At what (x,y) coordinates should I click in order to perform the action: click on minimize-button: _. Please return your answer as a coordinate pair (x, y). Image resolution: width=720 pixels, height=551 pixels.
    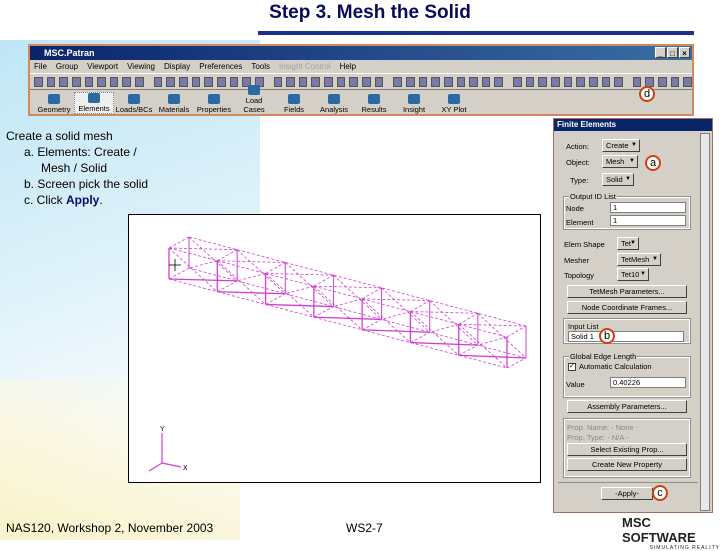
    Looking at the image, I should click on (660, 52).